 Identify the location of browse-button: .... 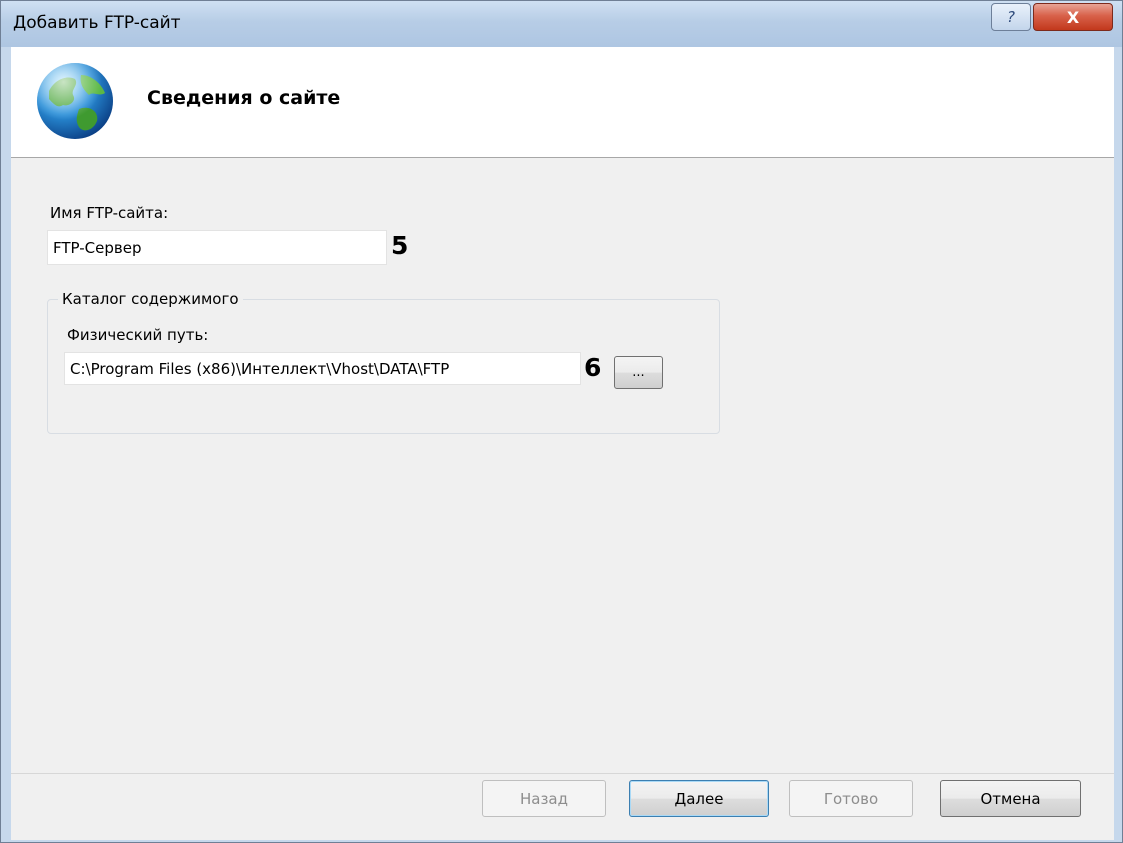
(638, 372).